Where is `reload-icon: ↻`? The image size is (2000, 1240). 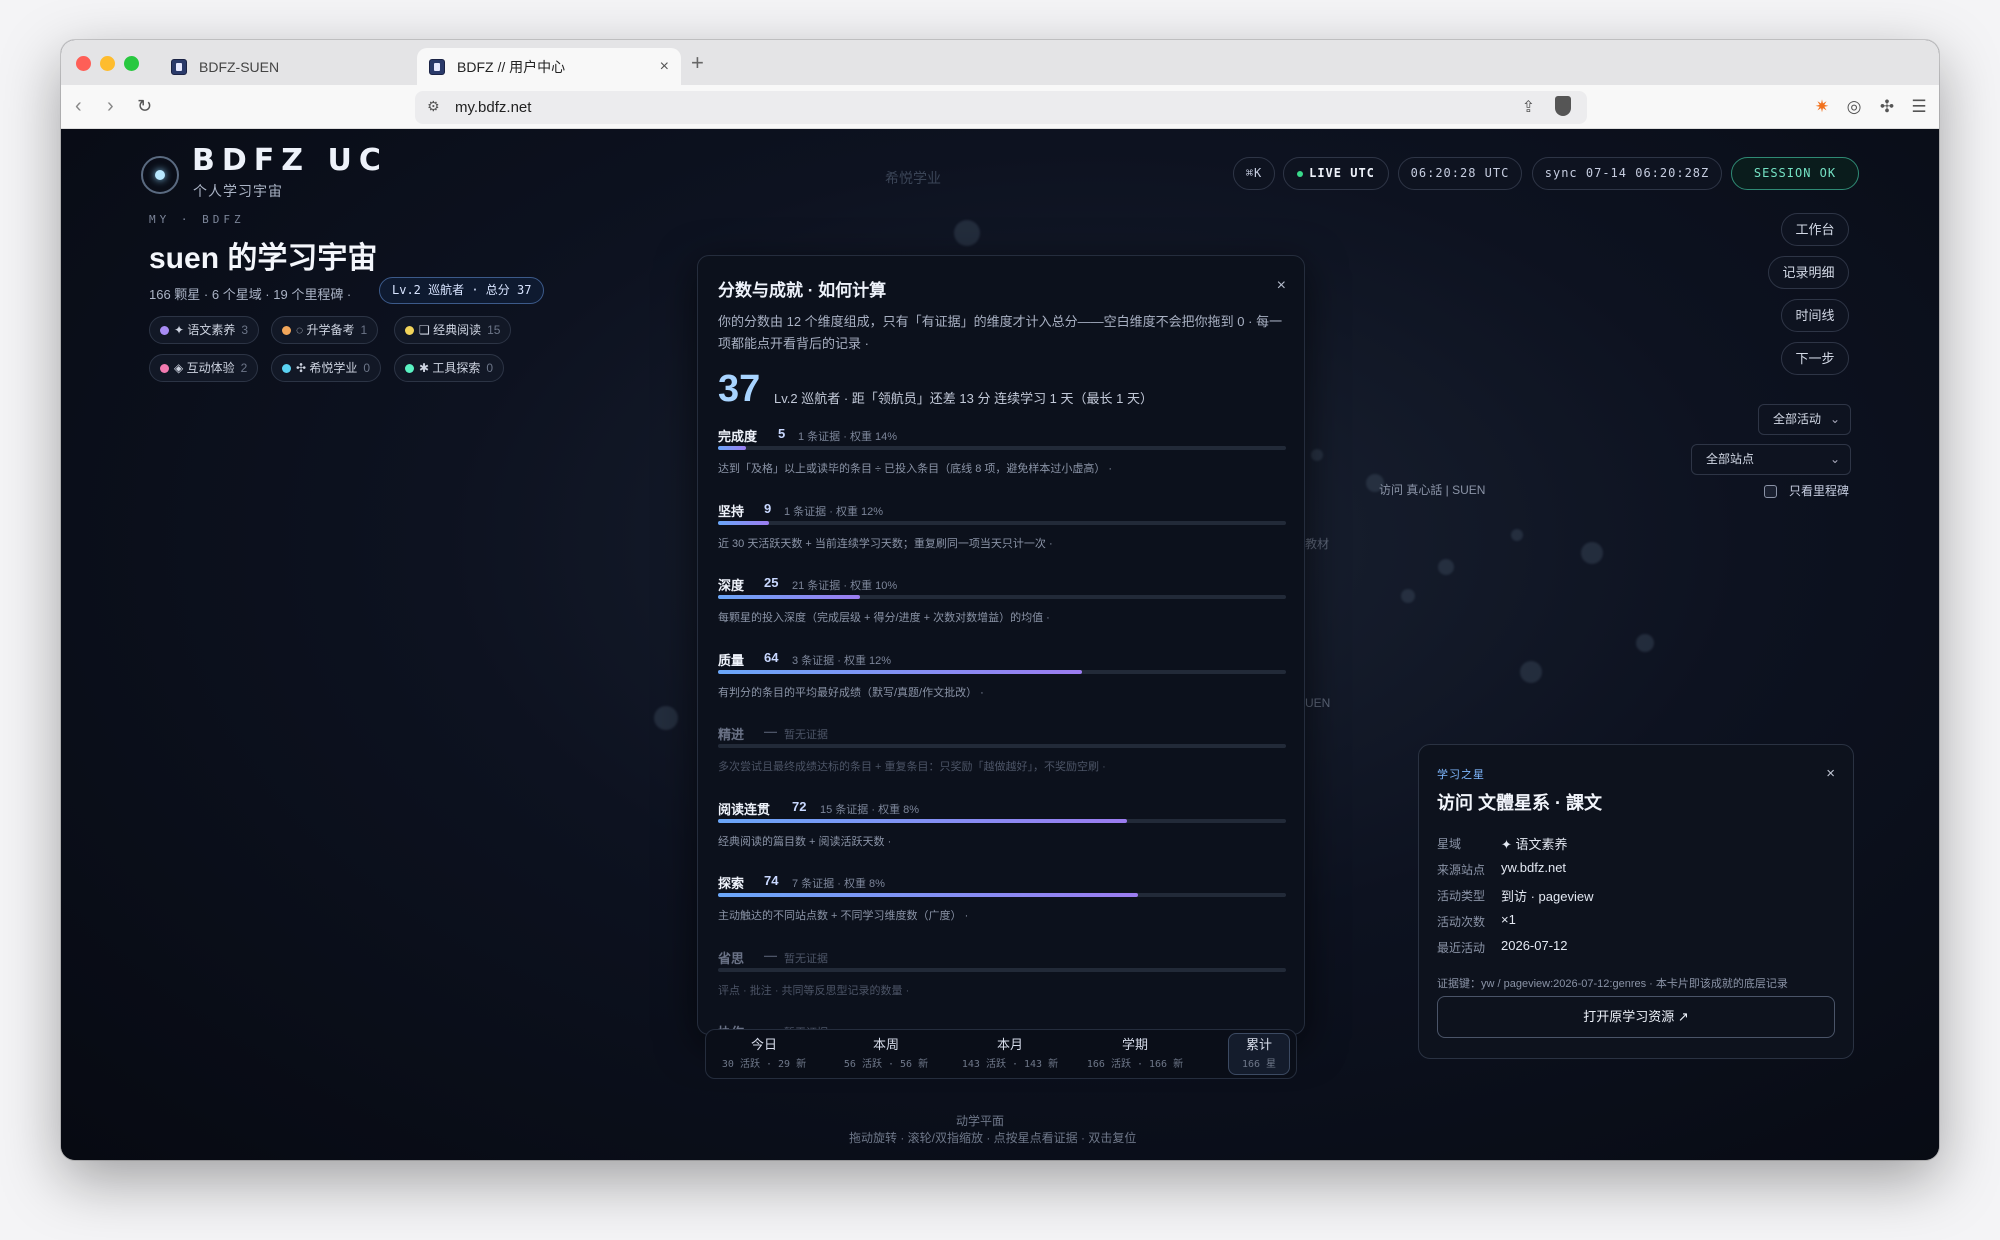
reload-icon: ↻ is located at coordinates (144, 106).